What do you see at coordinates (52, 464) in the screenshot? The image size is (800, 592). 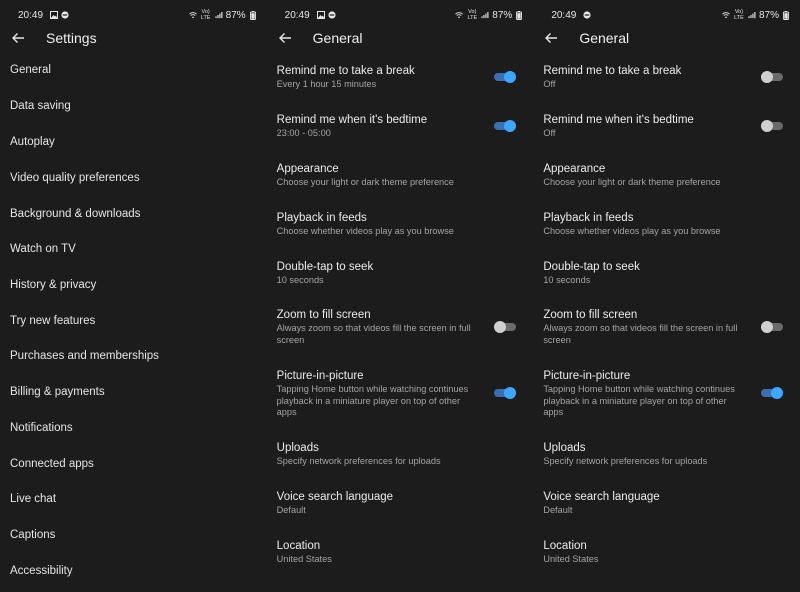 I see `settings-item-connected-apps: Connected apps` at bounding box center [52, 464].